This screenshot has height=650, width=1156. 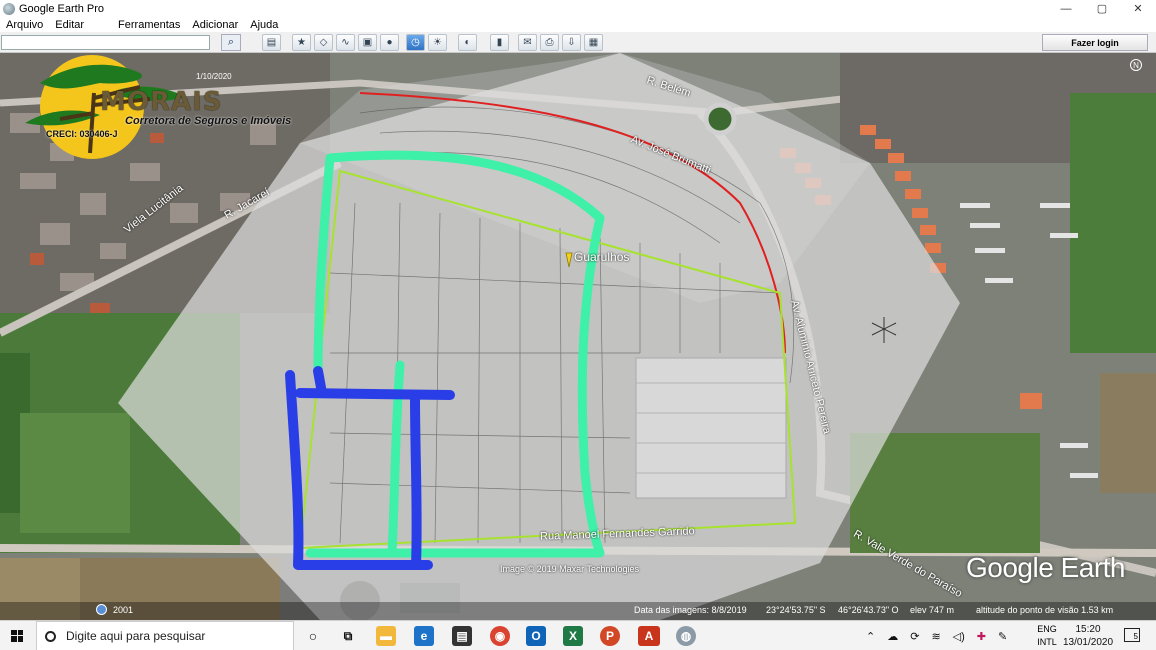 I want to click on city-label: Guarulhos, so click(x=602, y=257).